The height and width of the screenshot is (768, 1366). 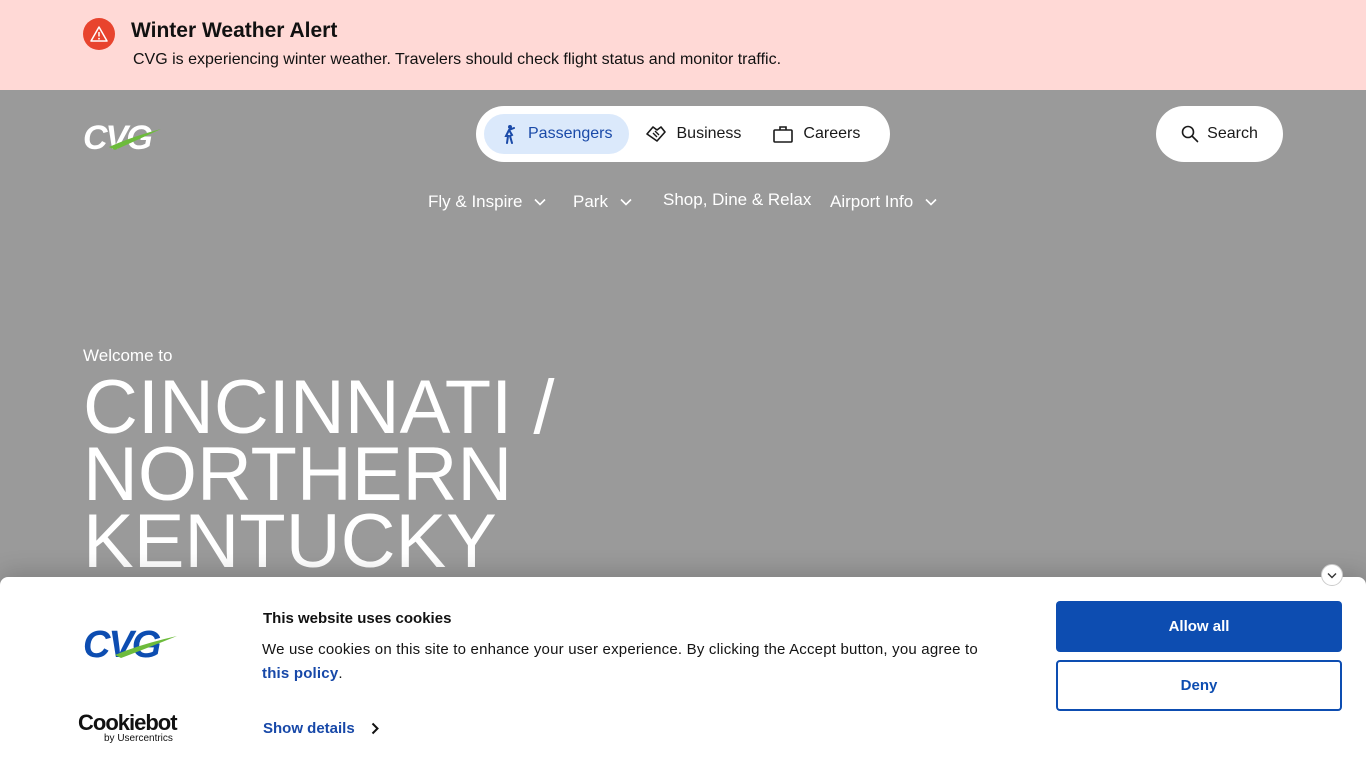 What do you see at coordinates (123, 138) in the screenshot?
I see `cvg-logo: CVG` at bounding box center [123, 138].